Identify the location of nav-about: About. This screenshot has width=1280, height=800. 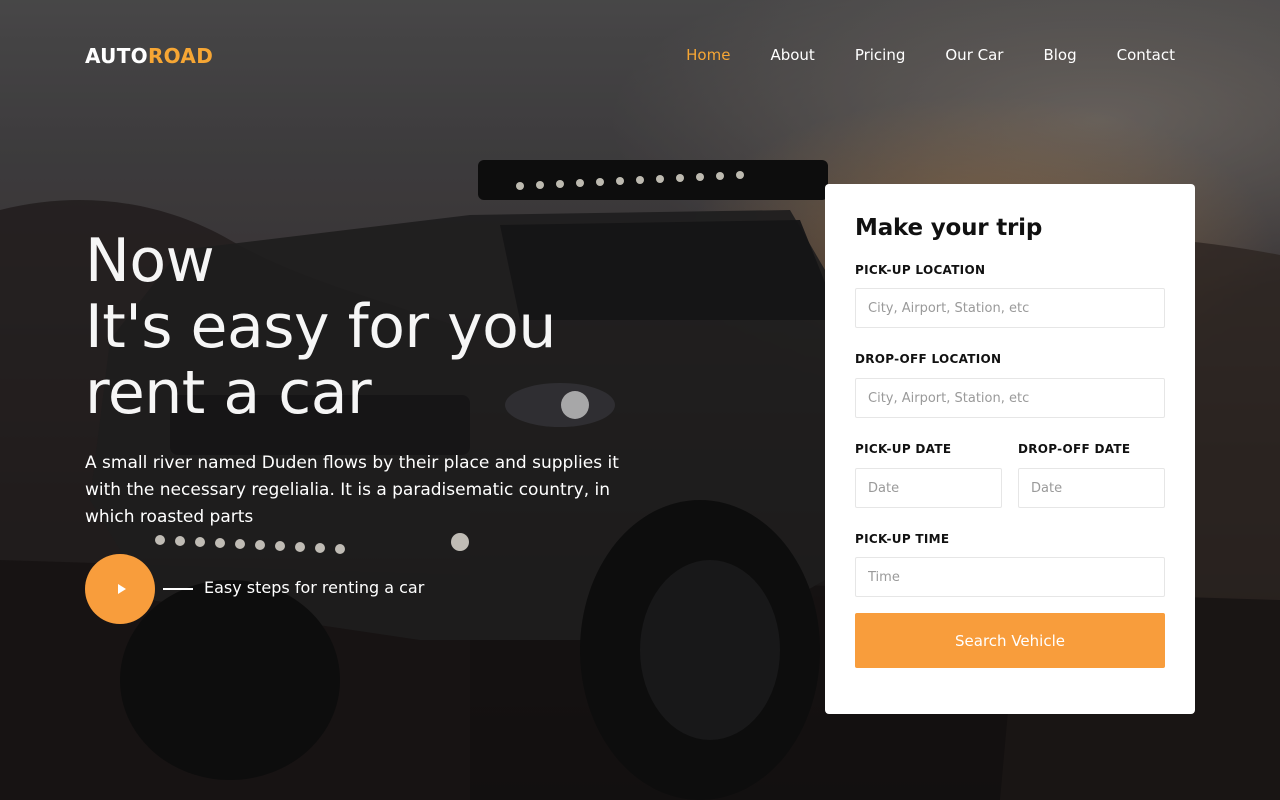
(792, 55).